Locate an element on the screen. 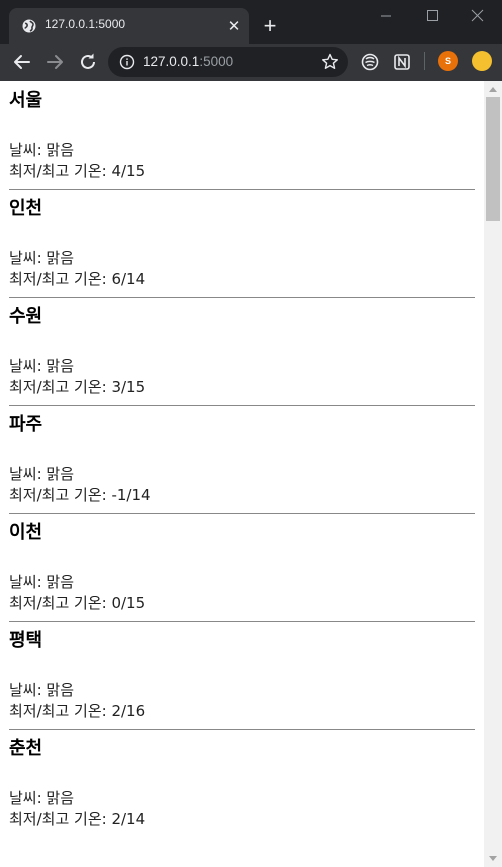  temperature-text: 최저/최고 기온: 4/15 is located at coordinates (77, 171).